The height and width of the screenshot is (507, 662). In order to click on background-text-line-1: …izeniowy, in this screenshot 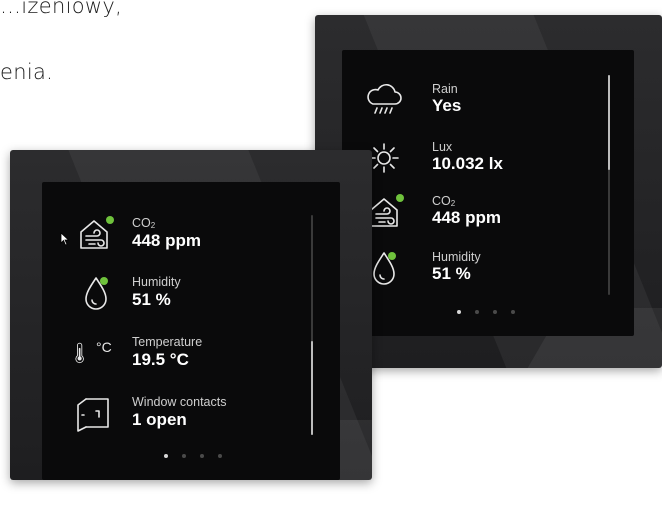, I will do `click(61, 9)`.